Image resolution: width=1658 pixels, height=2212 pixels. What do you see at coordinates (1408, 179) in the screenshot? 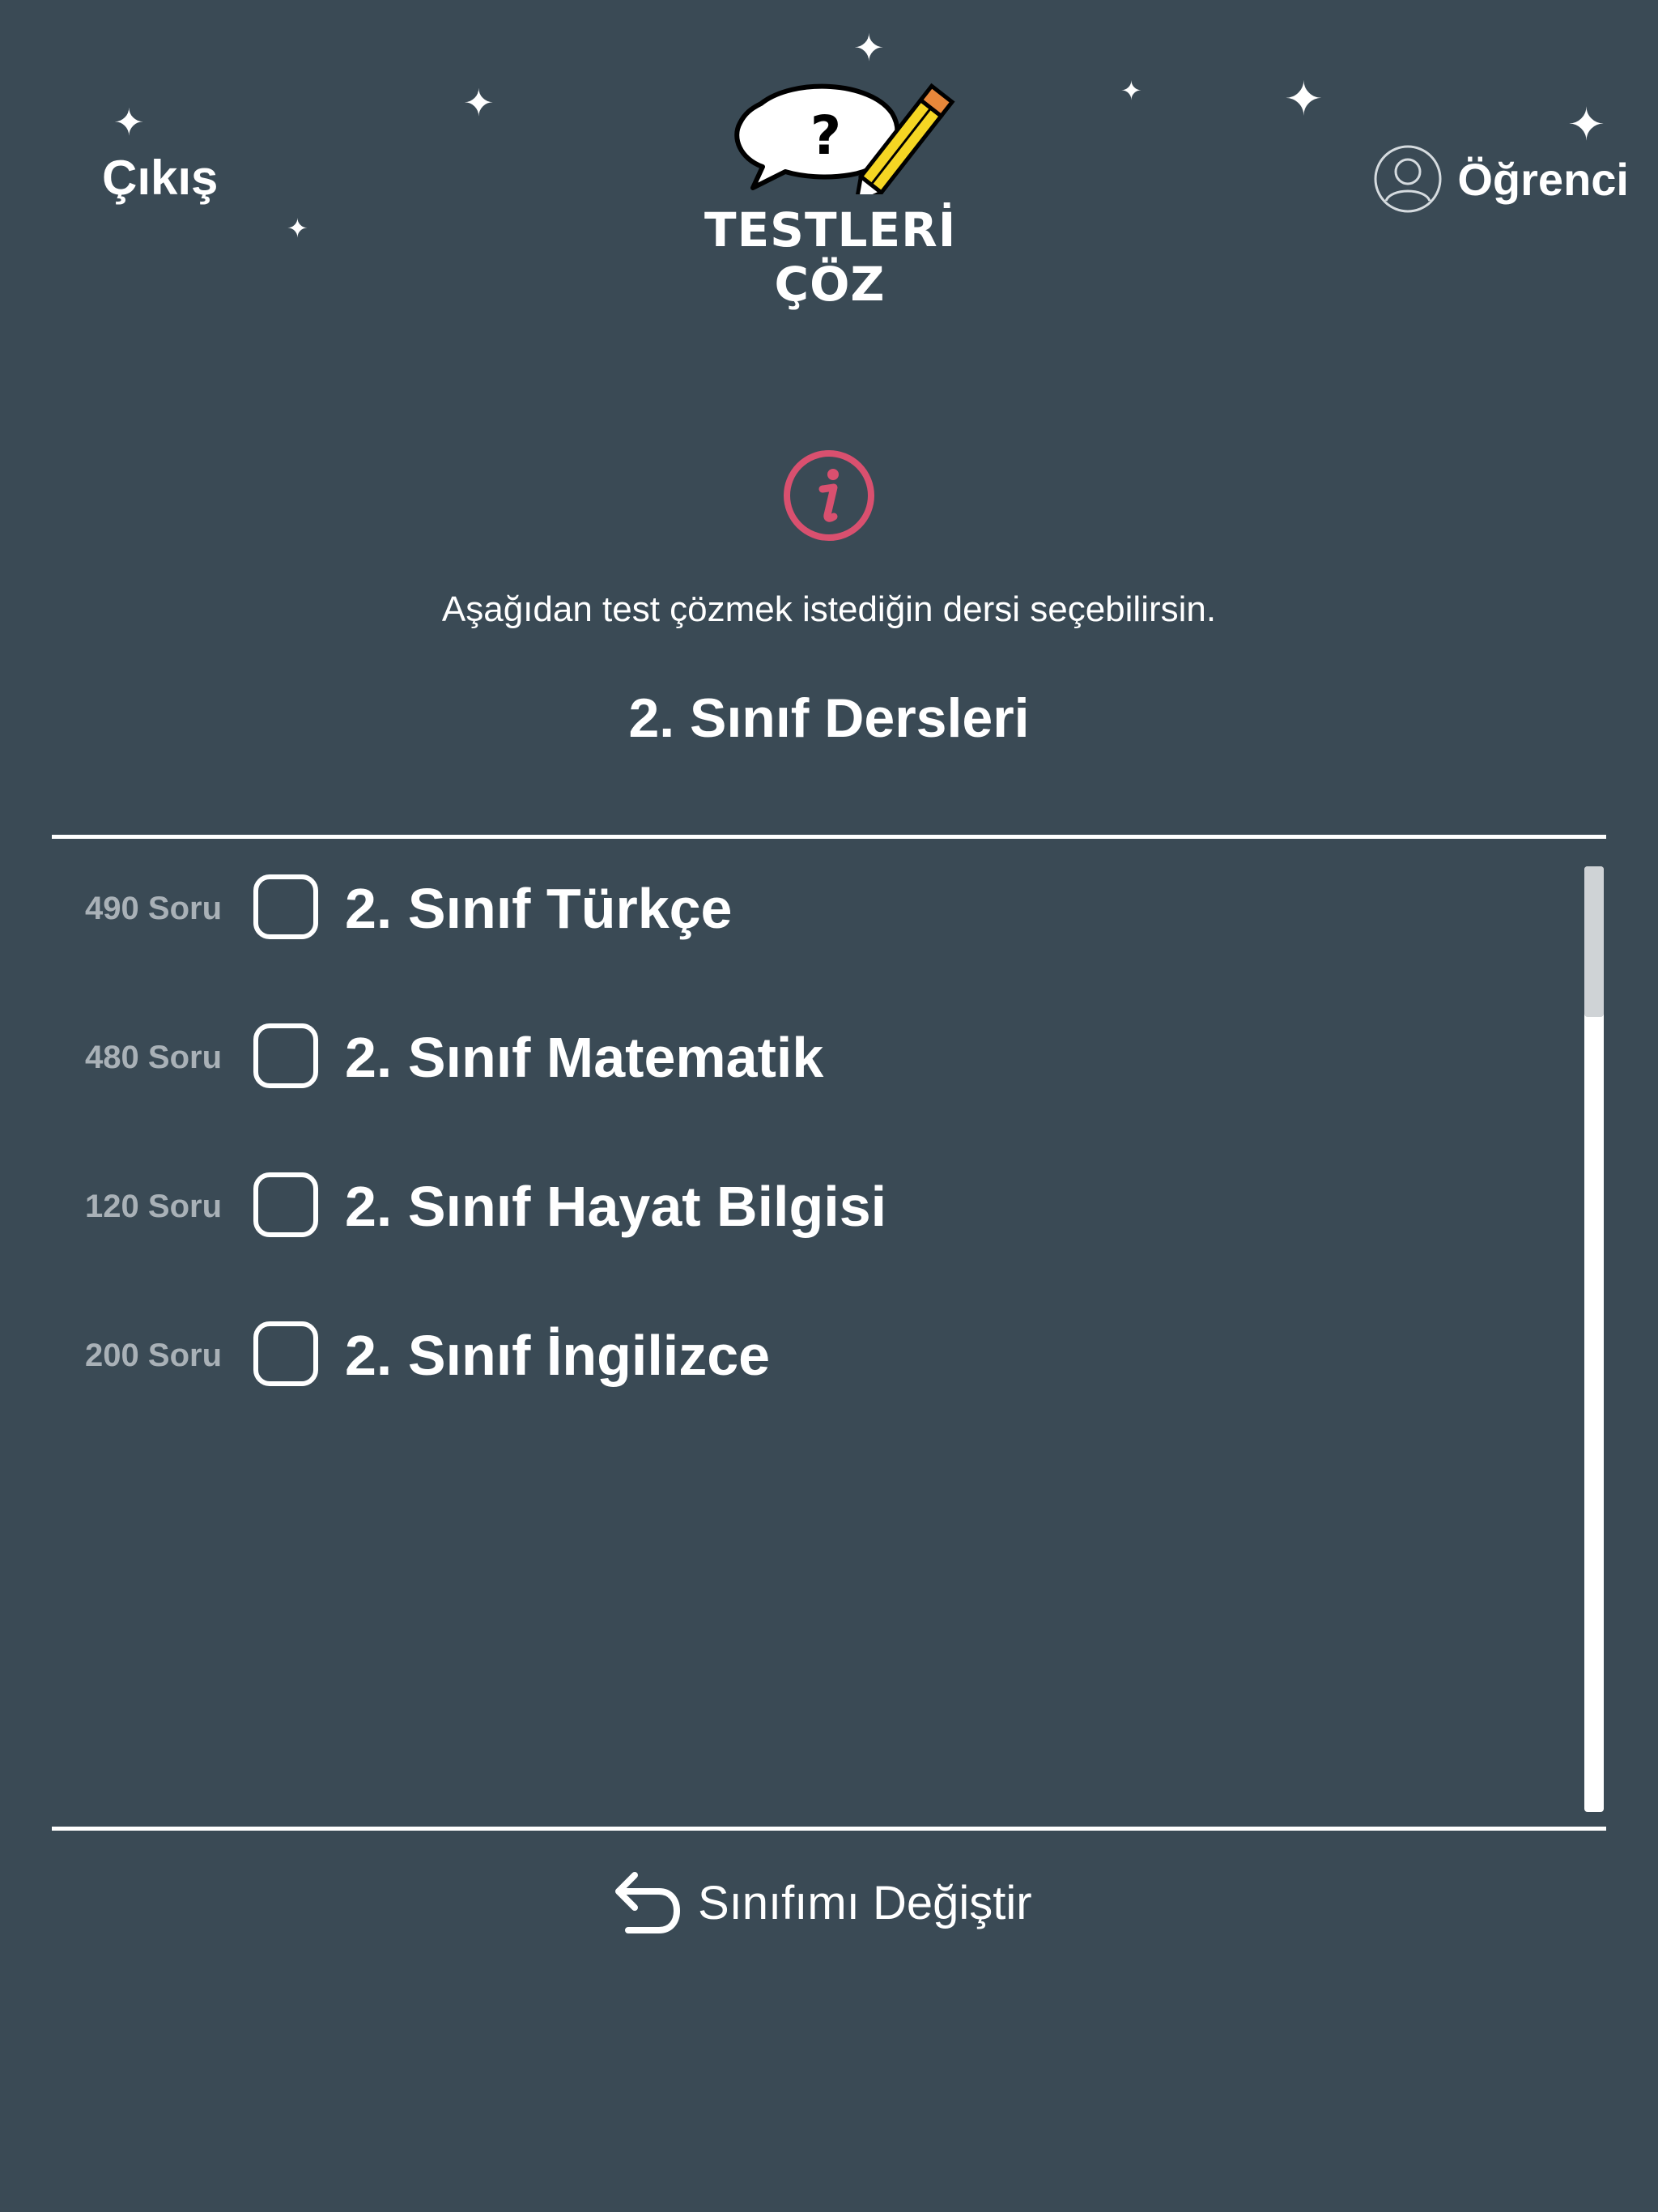
I see `user-icon` at bounding box center [1408, 179].